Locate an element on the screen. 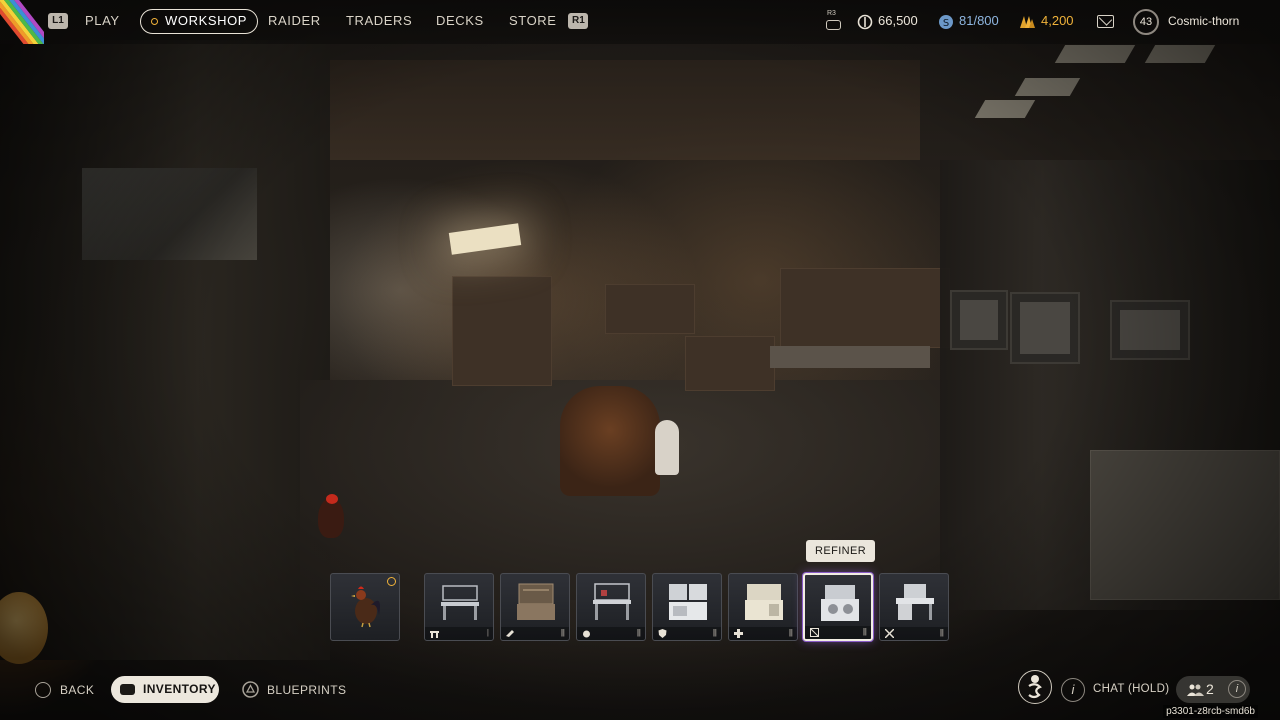  r3-button-hint: R3 is located at coordinates (834, 21).